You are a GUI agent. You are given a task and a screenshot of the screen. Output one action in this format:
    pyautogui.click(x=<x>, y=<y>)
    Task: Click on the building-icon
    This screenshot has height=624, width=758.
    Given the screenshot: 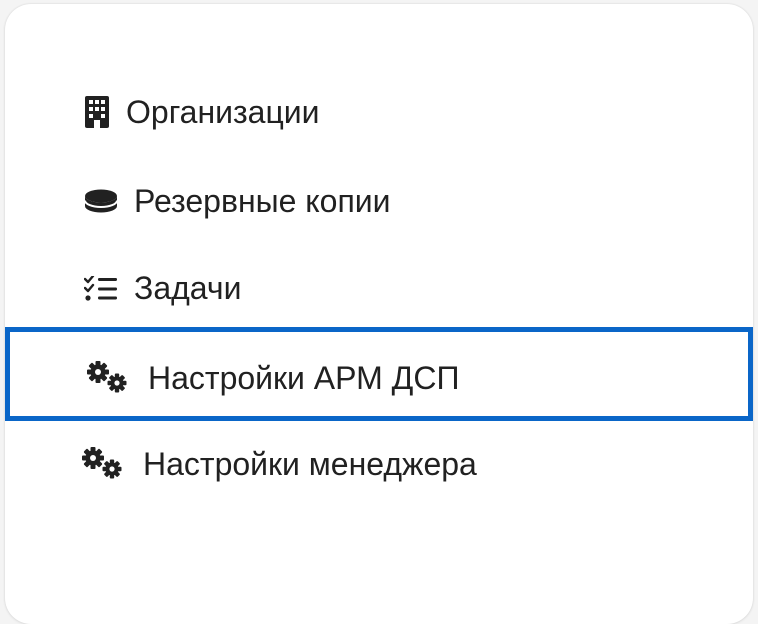 What is the action you would take?
    pyautogui.click(x=97, y=112)
    